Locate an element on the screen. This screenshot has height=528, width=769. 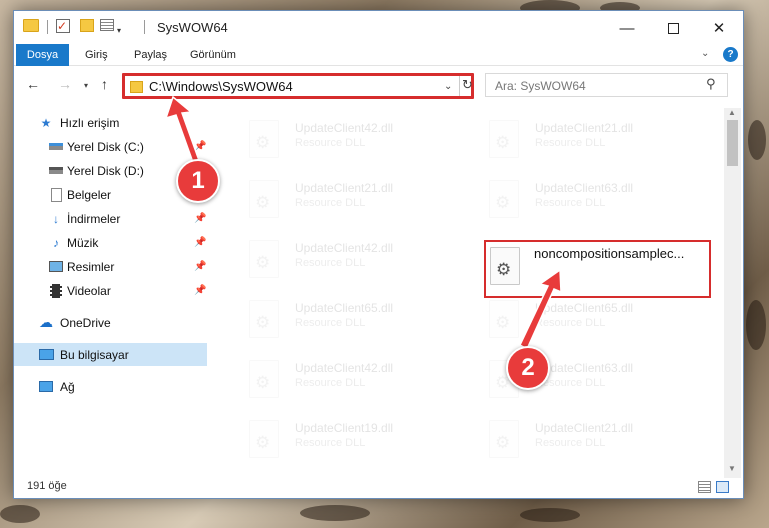
sidebar-item-videos: Videolar 📌 is located at coordinates (110, 290).